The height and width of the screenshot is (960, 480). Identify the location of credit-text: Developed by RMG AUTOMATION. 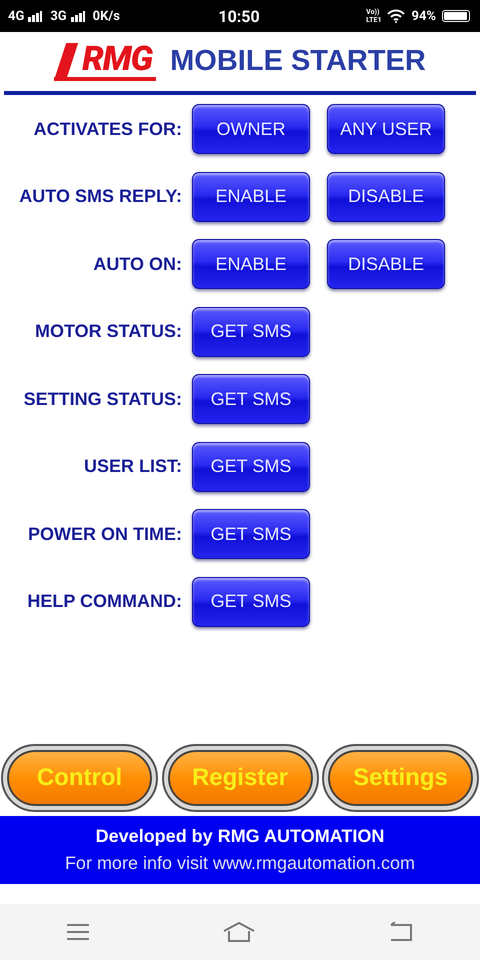
(240, 836).